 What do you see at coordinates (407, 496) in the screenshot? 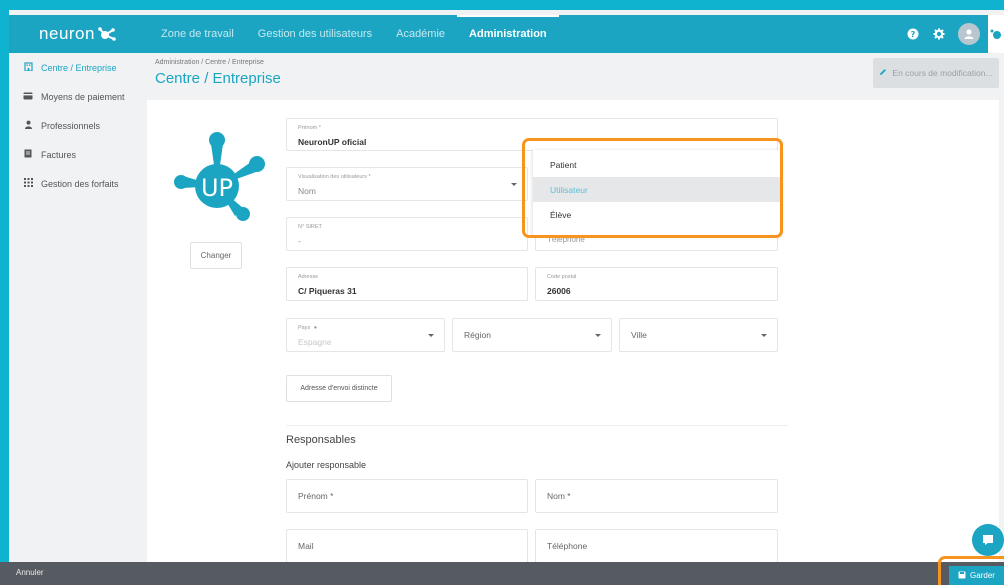
I see `resp-prenom-input: Prénom *` at bounding box center [407, 496].